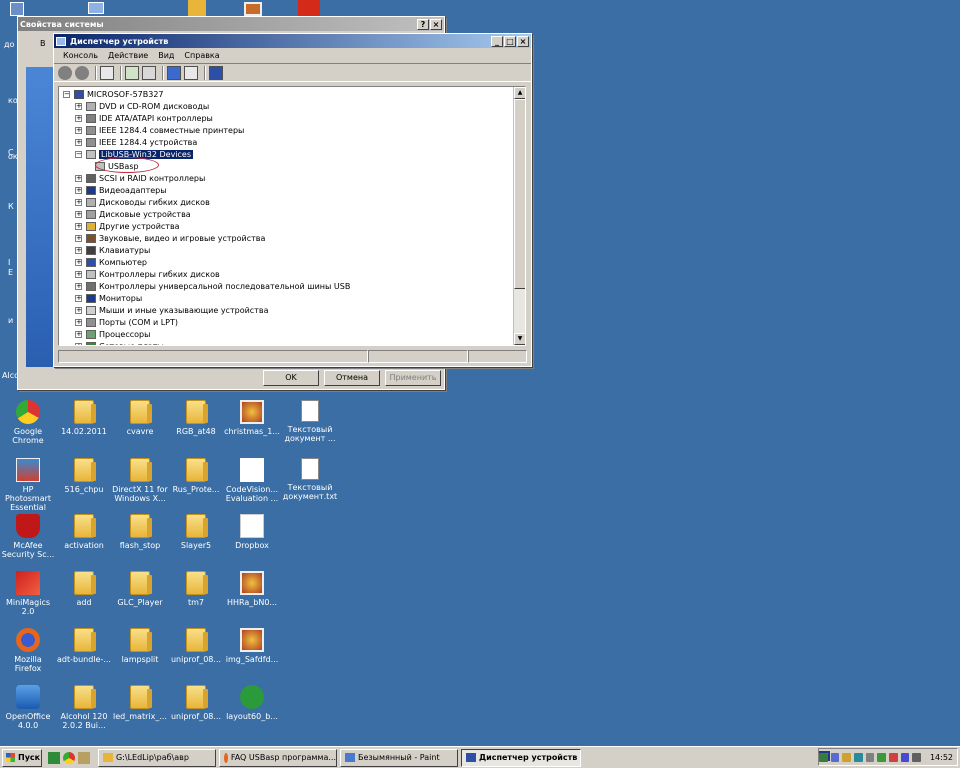 This screenshot has height=768, width=960. I want to click on task-explorer: G:\LEdLip\раб\авр, so click(157, 757).